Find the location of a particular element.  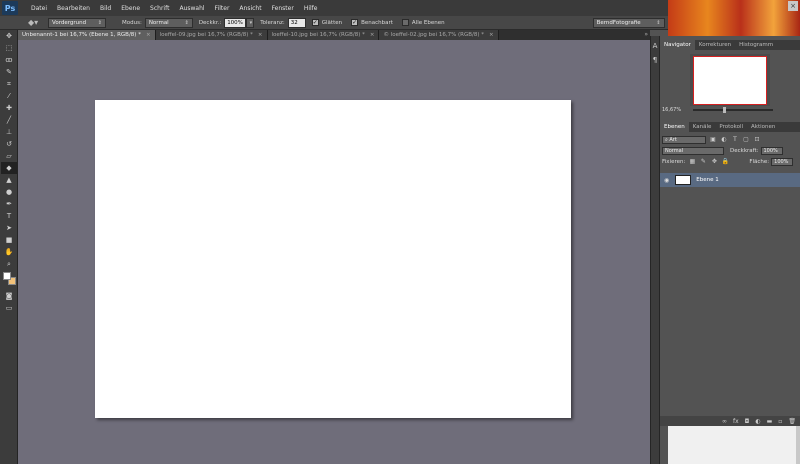

layer-name: Ebene 1 is located at coordinates (707, 180).